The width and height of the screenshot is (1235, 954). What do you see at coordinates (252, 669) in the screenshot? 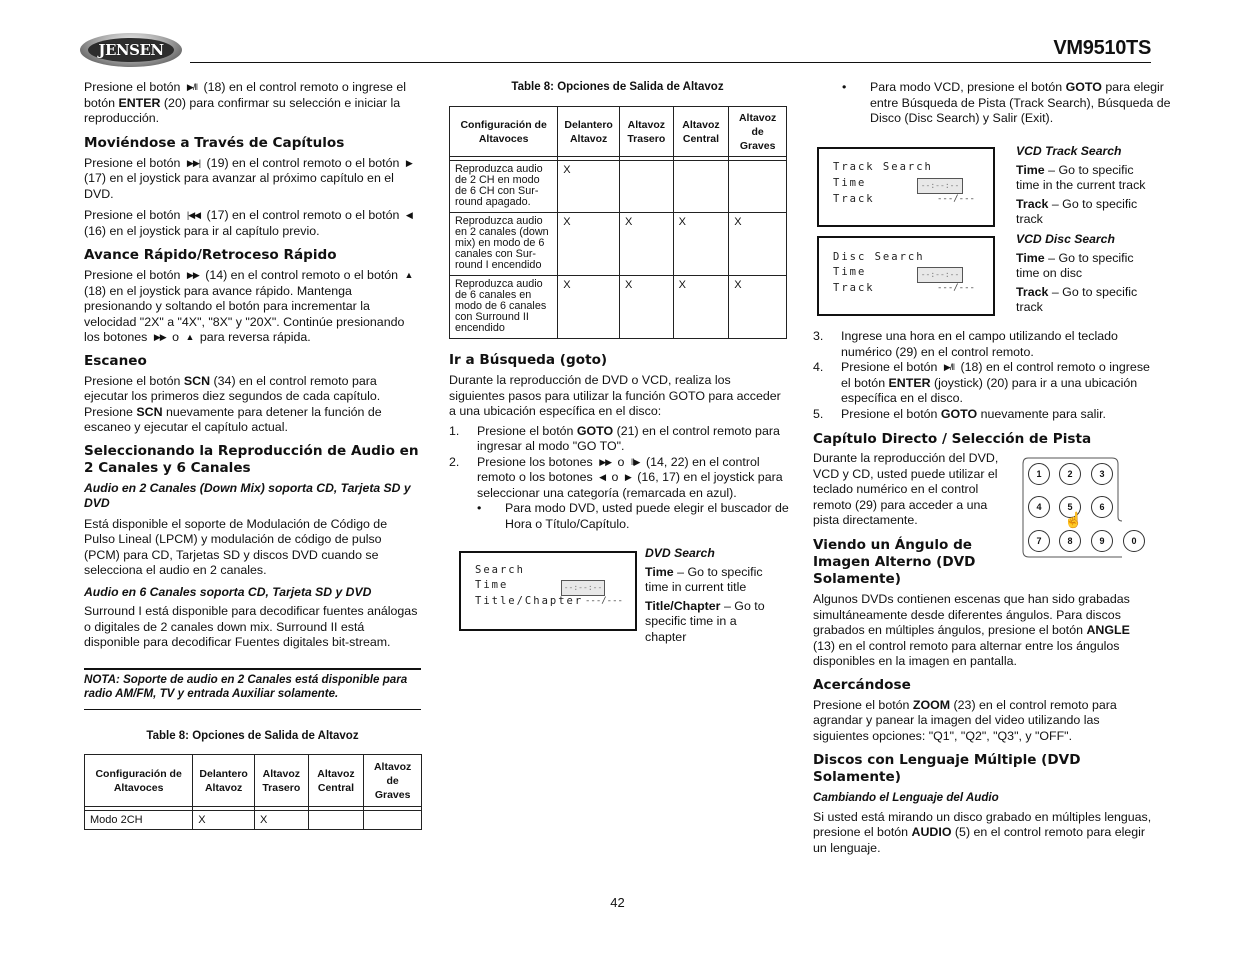
I see `note-top-rule` at bounding box center [252, 669].